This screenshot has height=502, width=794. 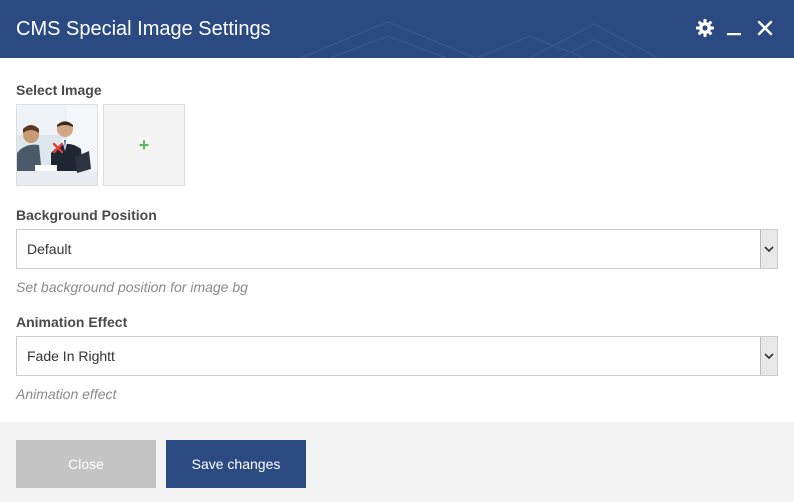 What do you see at coordinates (66, 394) in the screenshot?
I see `animation-effect-help: Animation effect` at bounding box center [66, 394].